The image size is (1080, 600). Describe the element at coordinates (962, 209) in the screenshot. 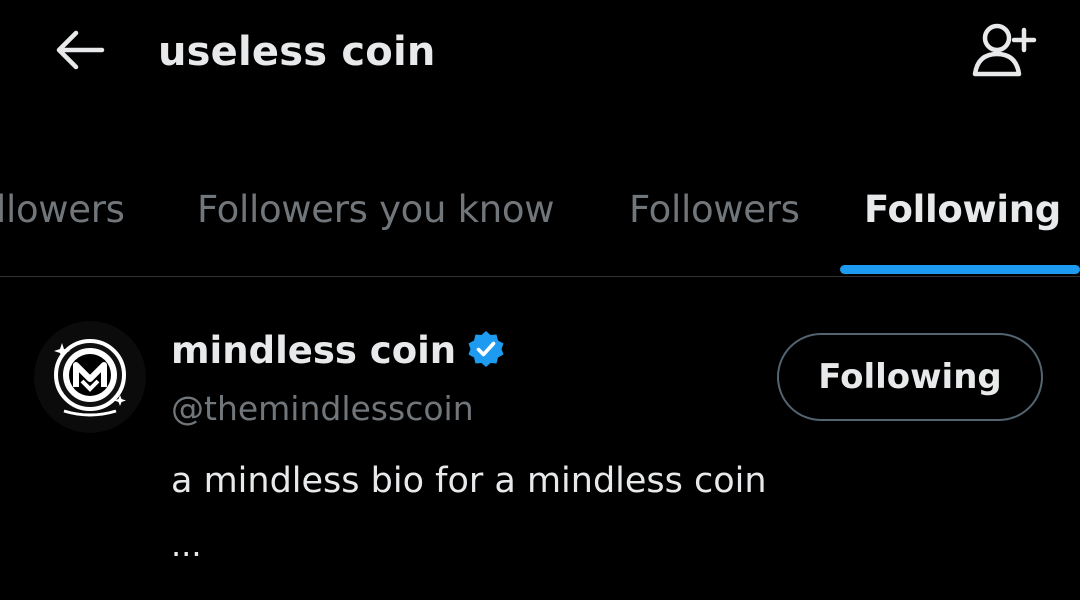

I see `tab-label: Following` at that location.